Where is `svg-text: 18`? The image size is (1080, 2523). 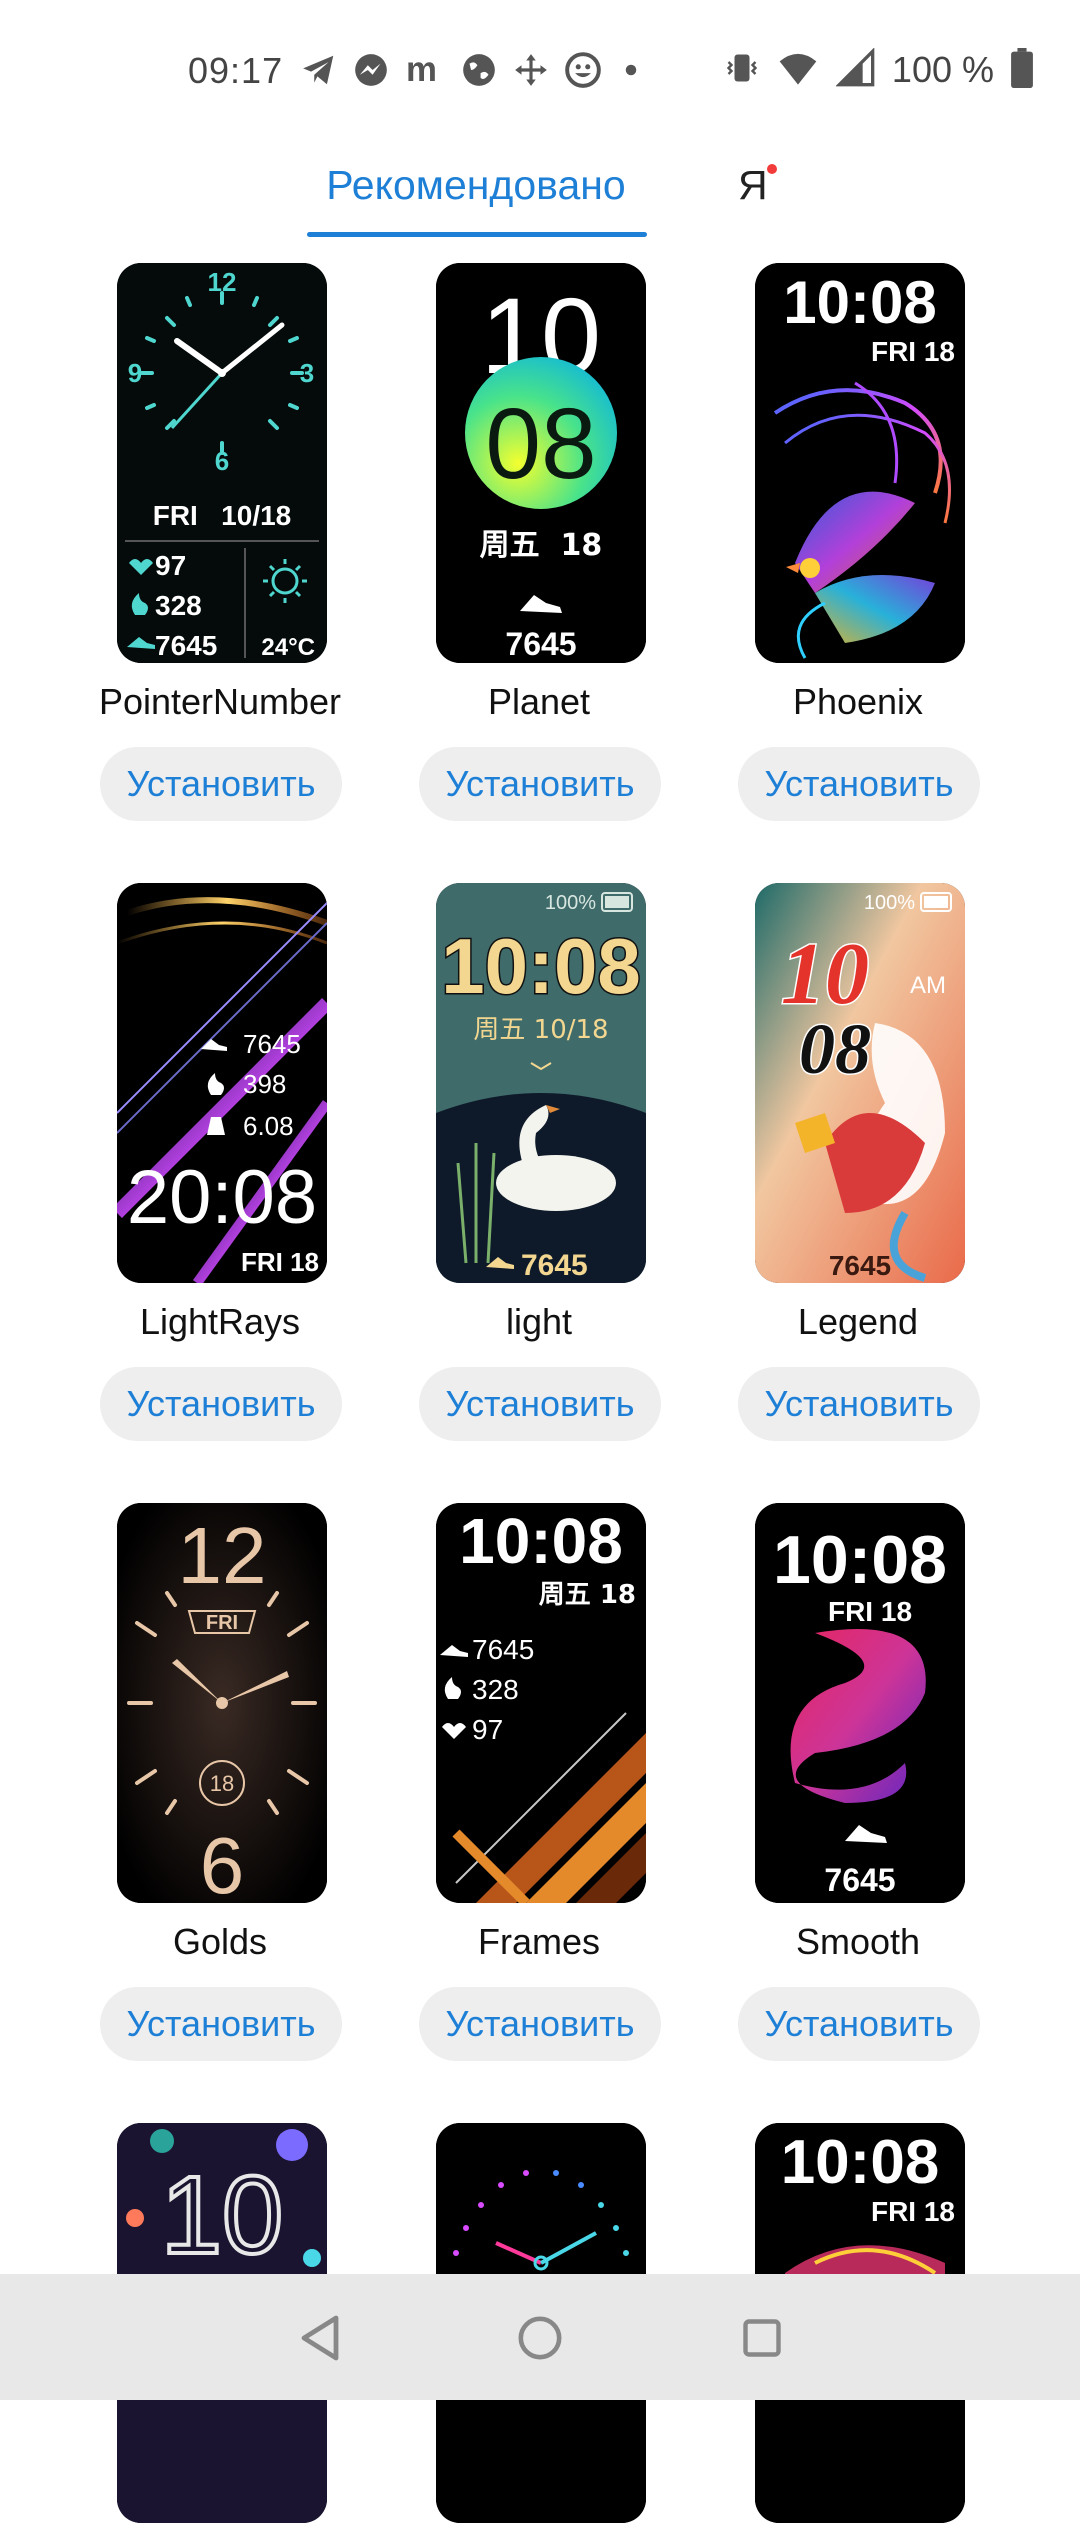
svg-text: 18 is located at coordinates (222, 1783).